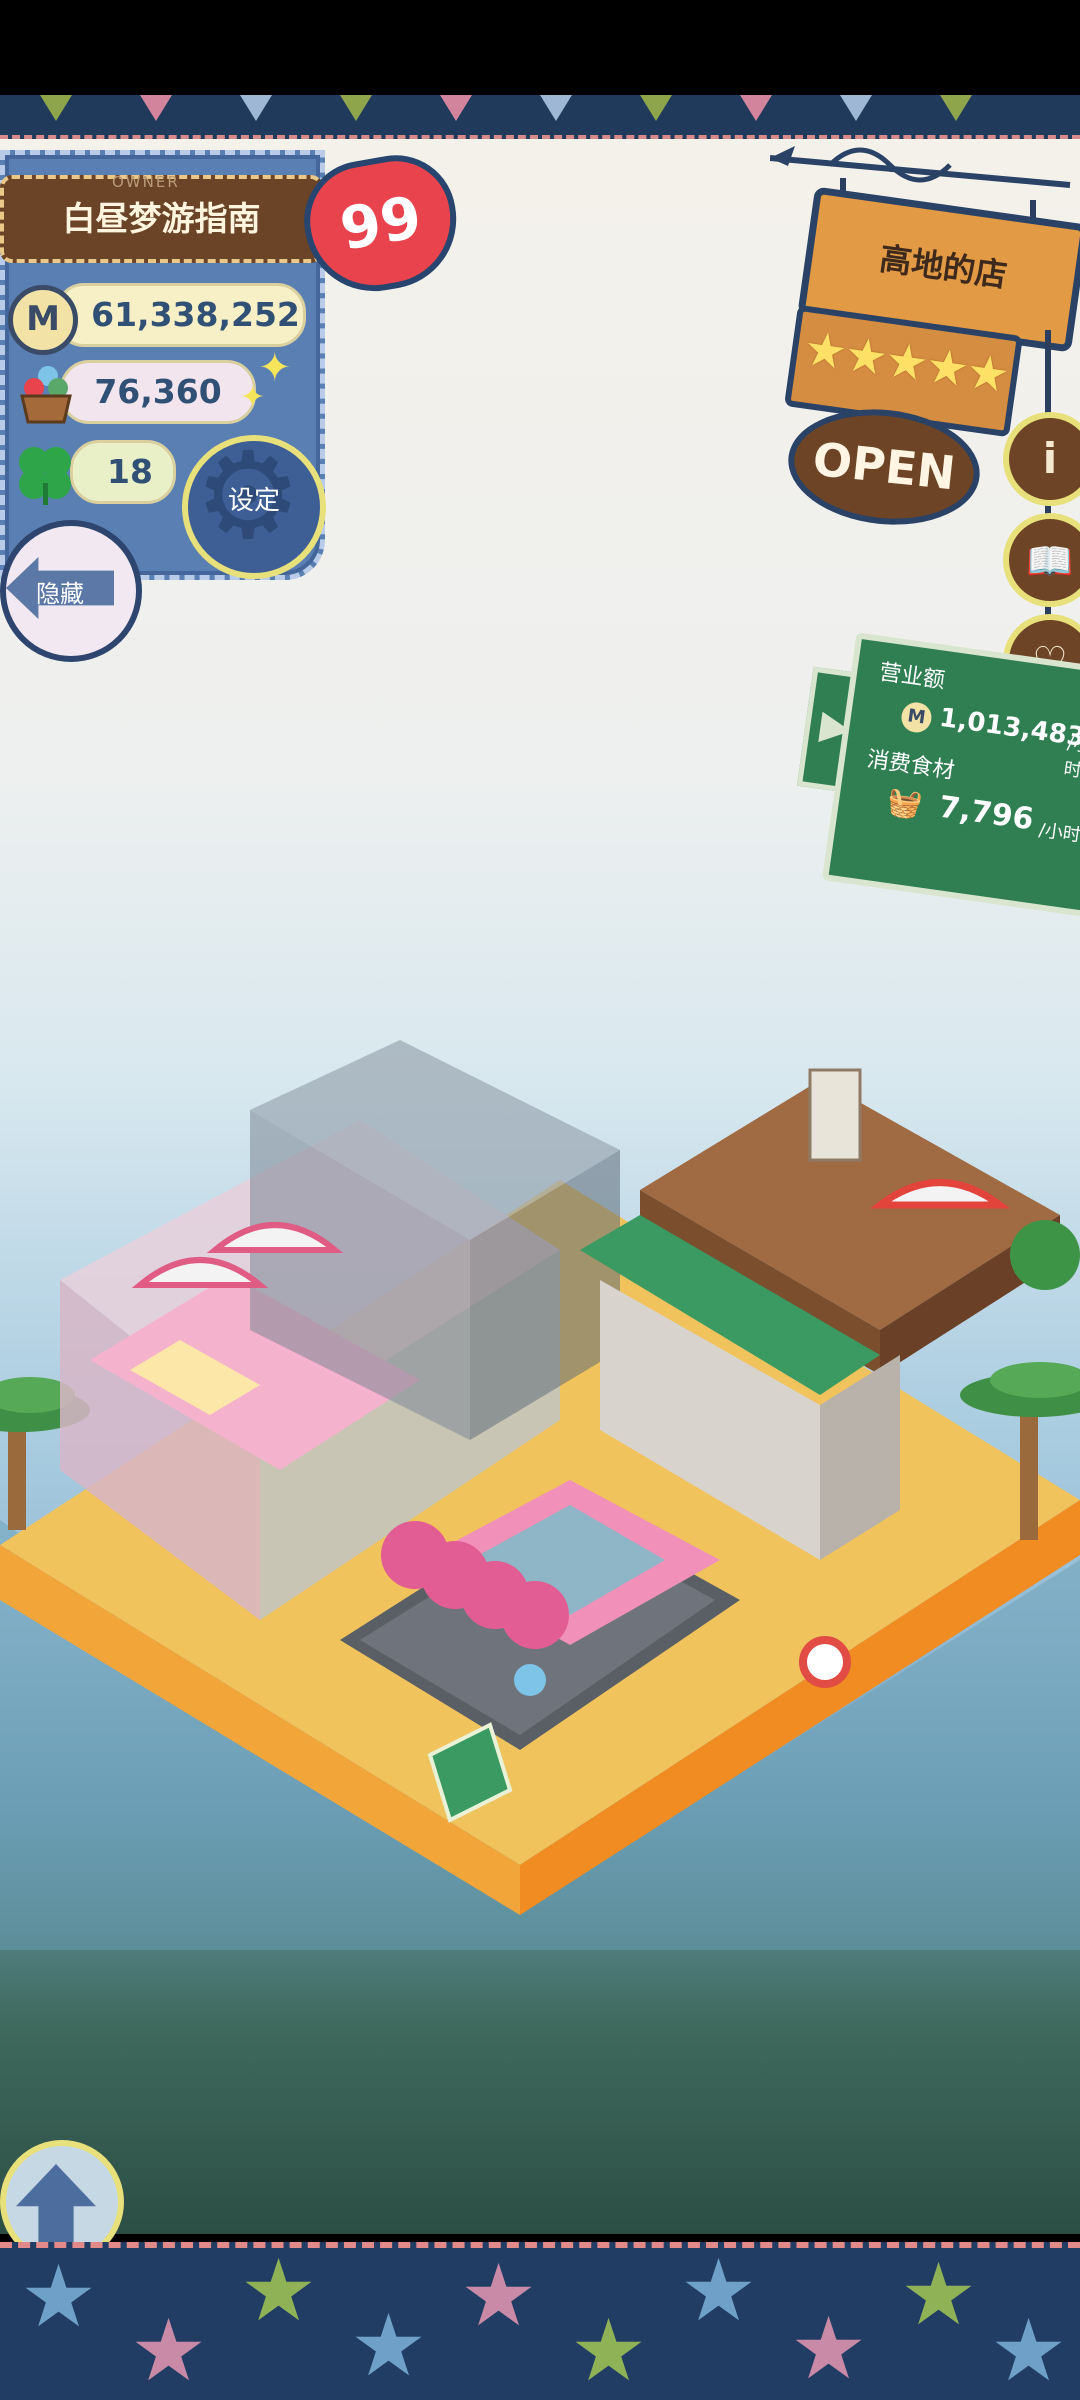 The height and width of the screenshot is (2400, 1080). What do you see at coordinates (911, 766) in the screenshot?
I see `consumption-label: 消费食材` at bounding box center [911, 766].